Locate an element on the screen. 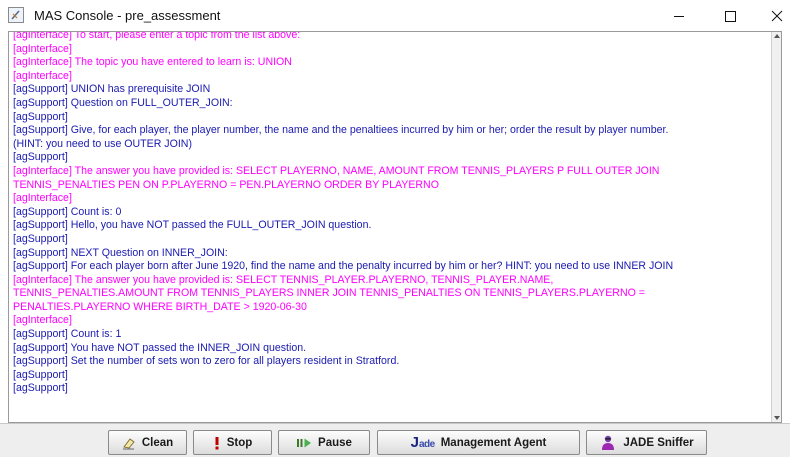 This screenshot has width=790, height=457. stop-button: Stop is located at coordinates (232, 442).